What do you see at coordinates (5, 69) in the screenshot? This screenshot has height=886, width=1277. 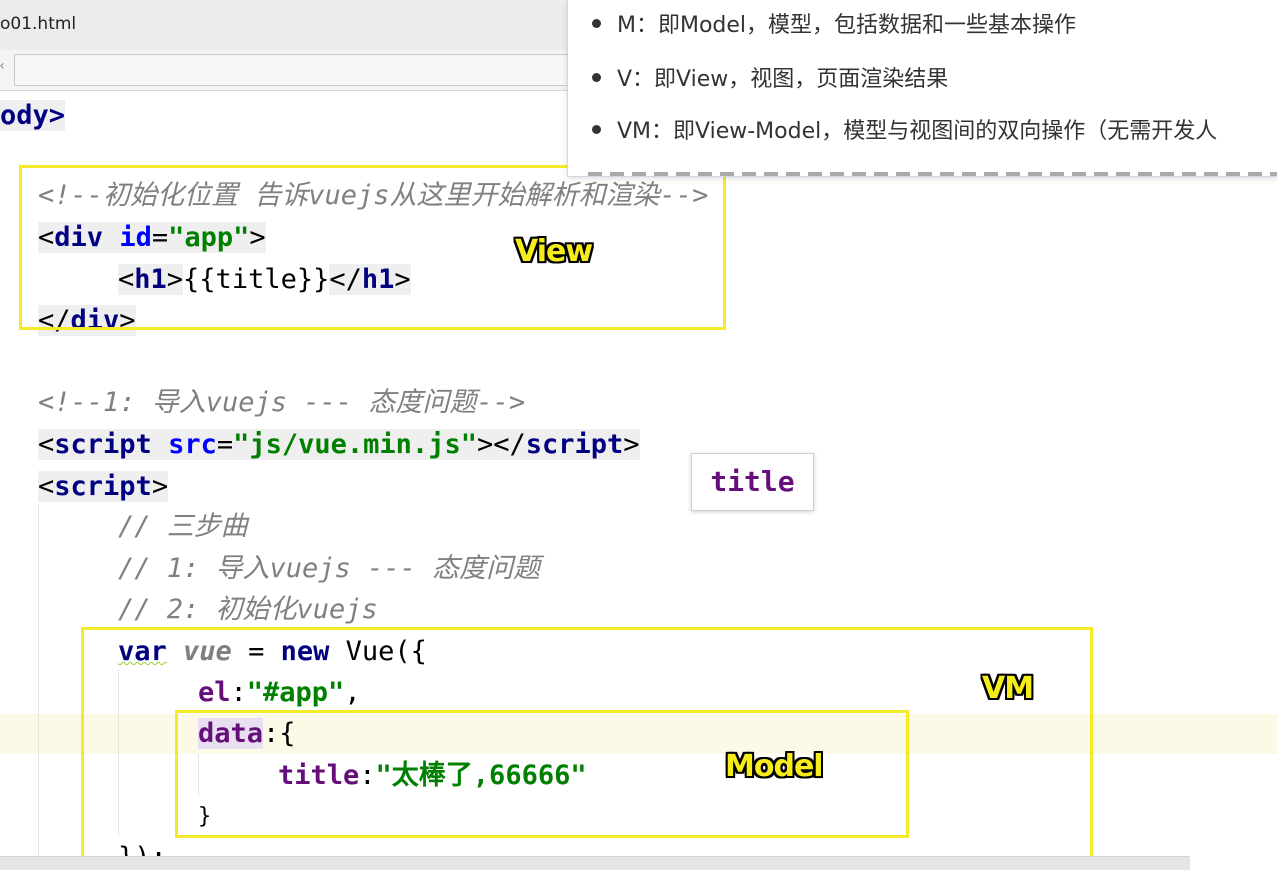 I see `toolbar-scroll-left-icon: ‹` at bounding box center [5, 69].